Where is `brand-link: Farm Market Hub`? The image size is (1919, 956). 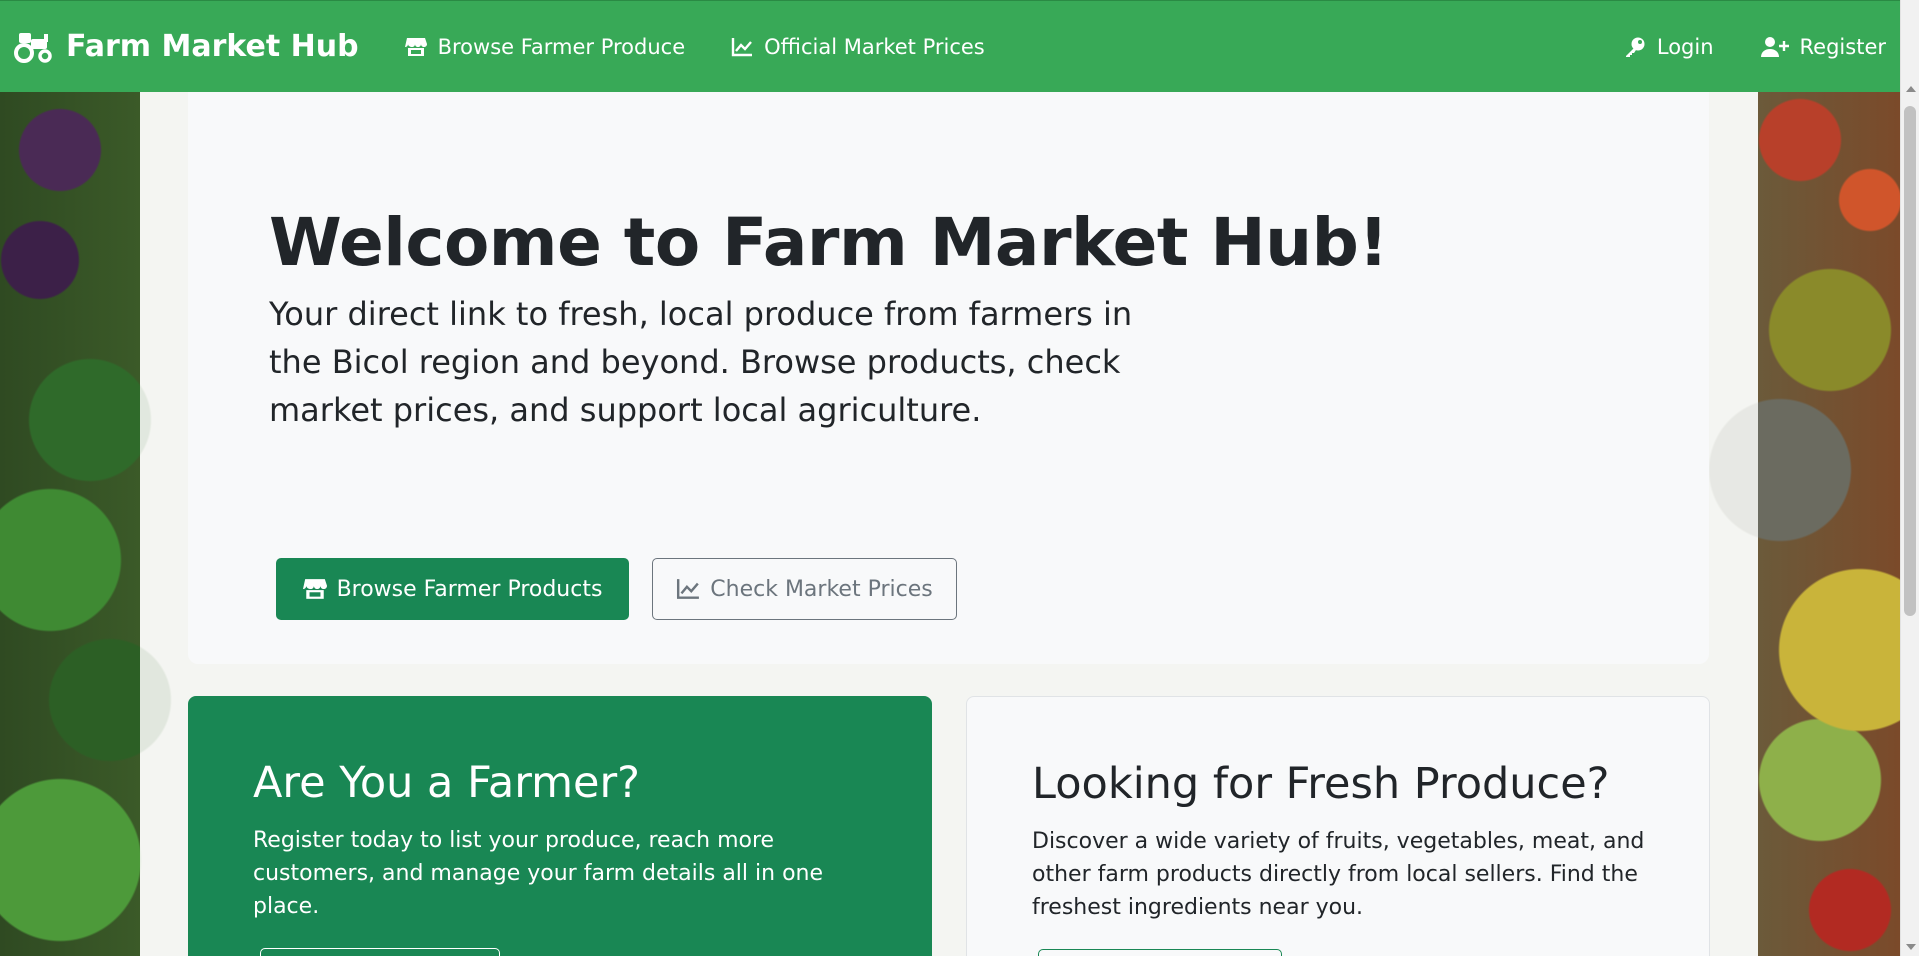
brand-link: Farm Market Hub is located at coordinates (186, 46).